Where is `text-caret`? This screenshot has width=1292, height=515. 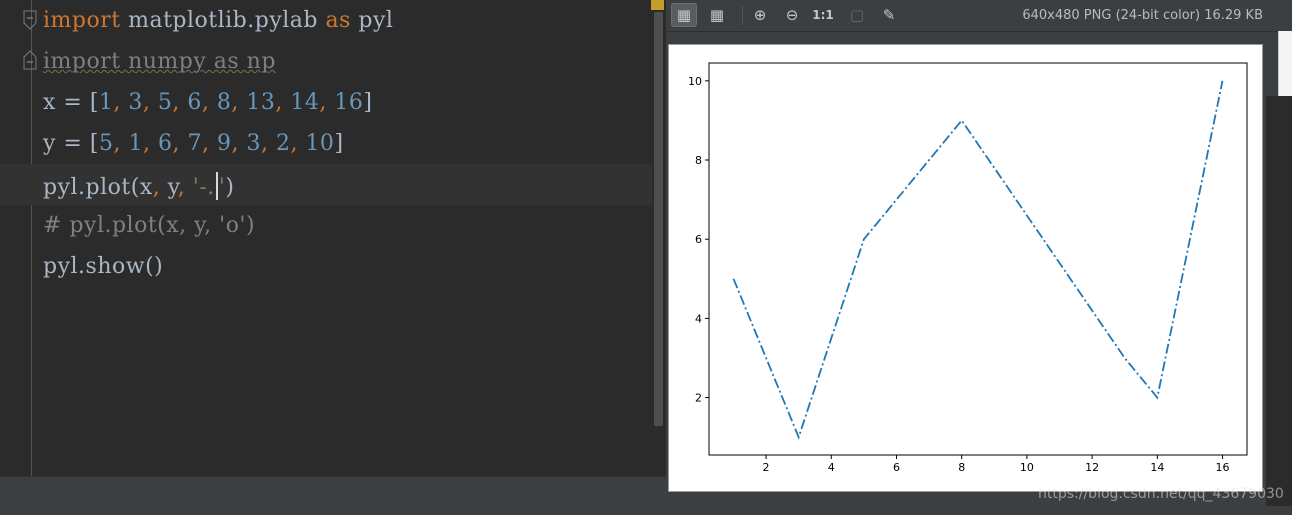 text-caret is located at coordinates (216, 186).